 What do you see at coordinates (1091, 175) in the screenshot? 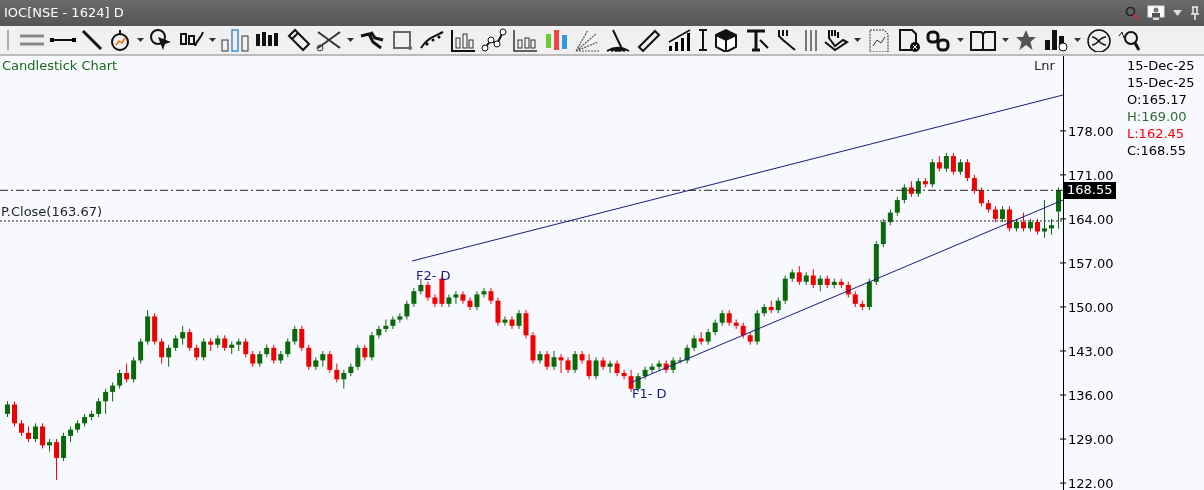
I see `price-axis-label: 171.00` at bounding box center [1091, 175].